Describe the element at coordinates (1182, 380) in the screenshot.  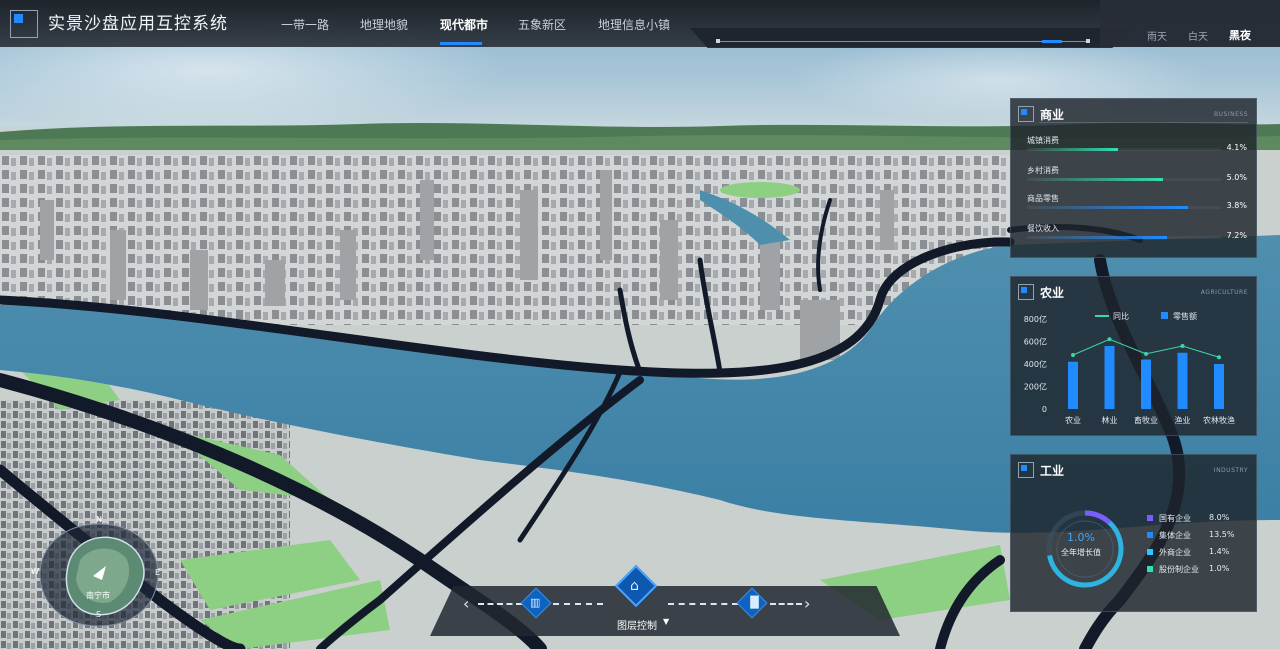
I see `bar-渔业` at that location.